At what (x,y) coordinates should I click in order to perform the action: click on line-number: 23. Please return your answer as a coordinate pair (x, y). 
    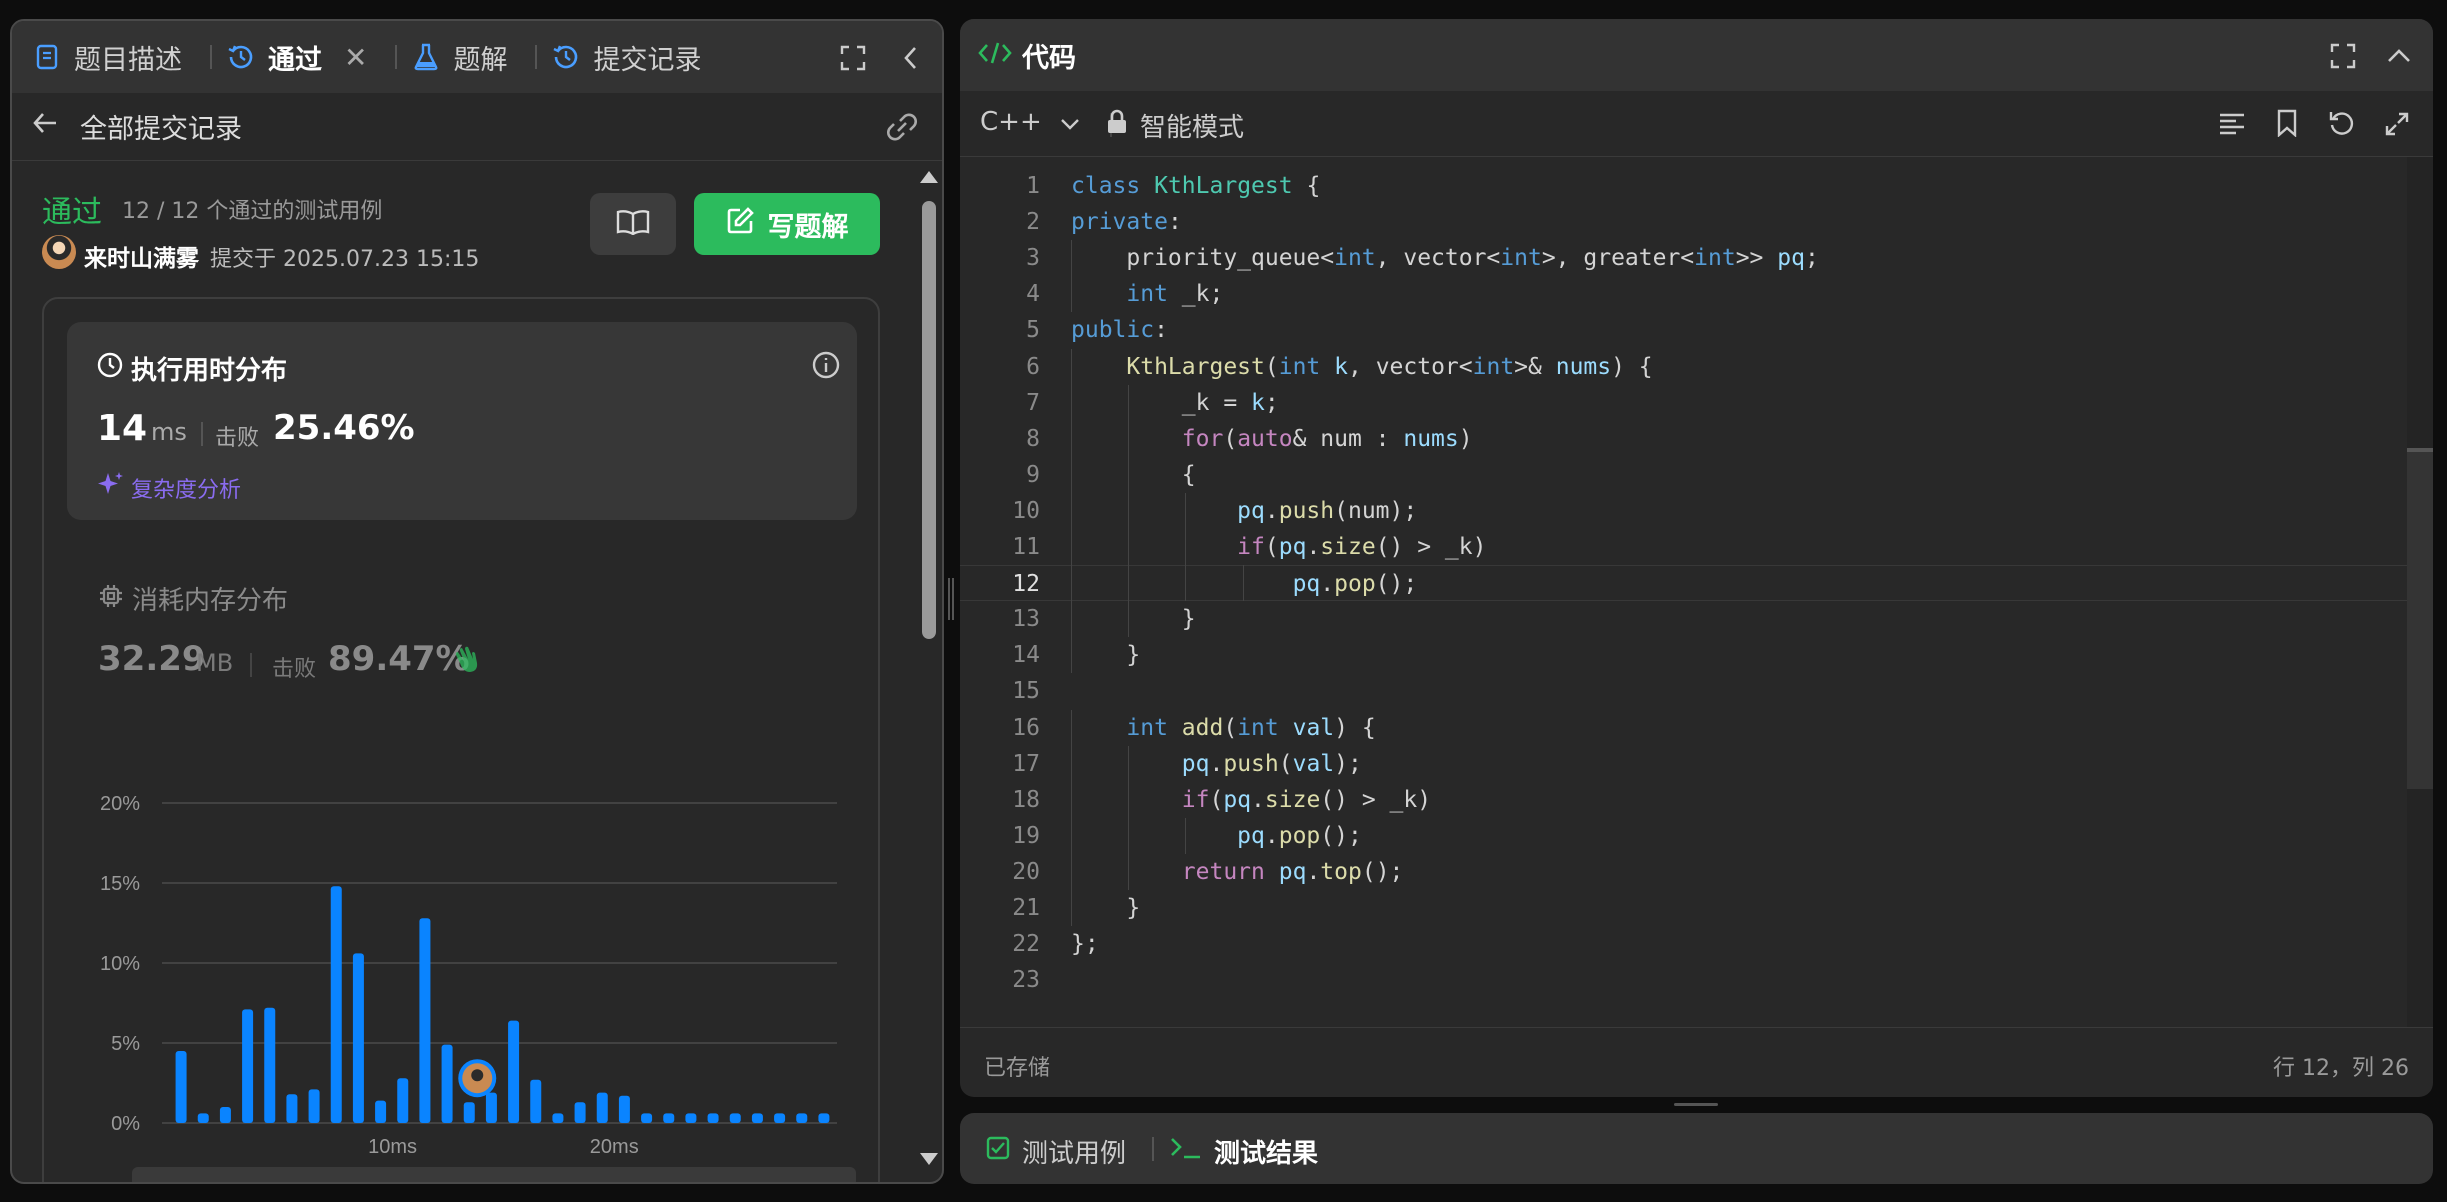
    Looking at the image, I should click on (1026, 980).